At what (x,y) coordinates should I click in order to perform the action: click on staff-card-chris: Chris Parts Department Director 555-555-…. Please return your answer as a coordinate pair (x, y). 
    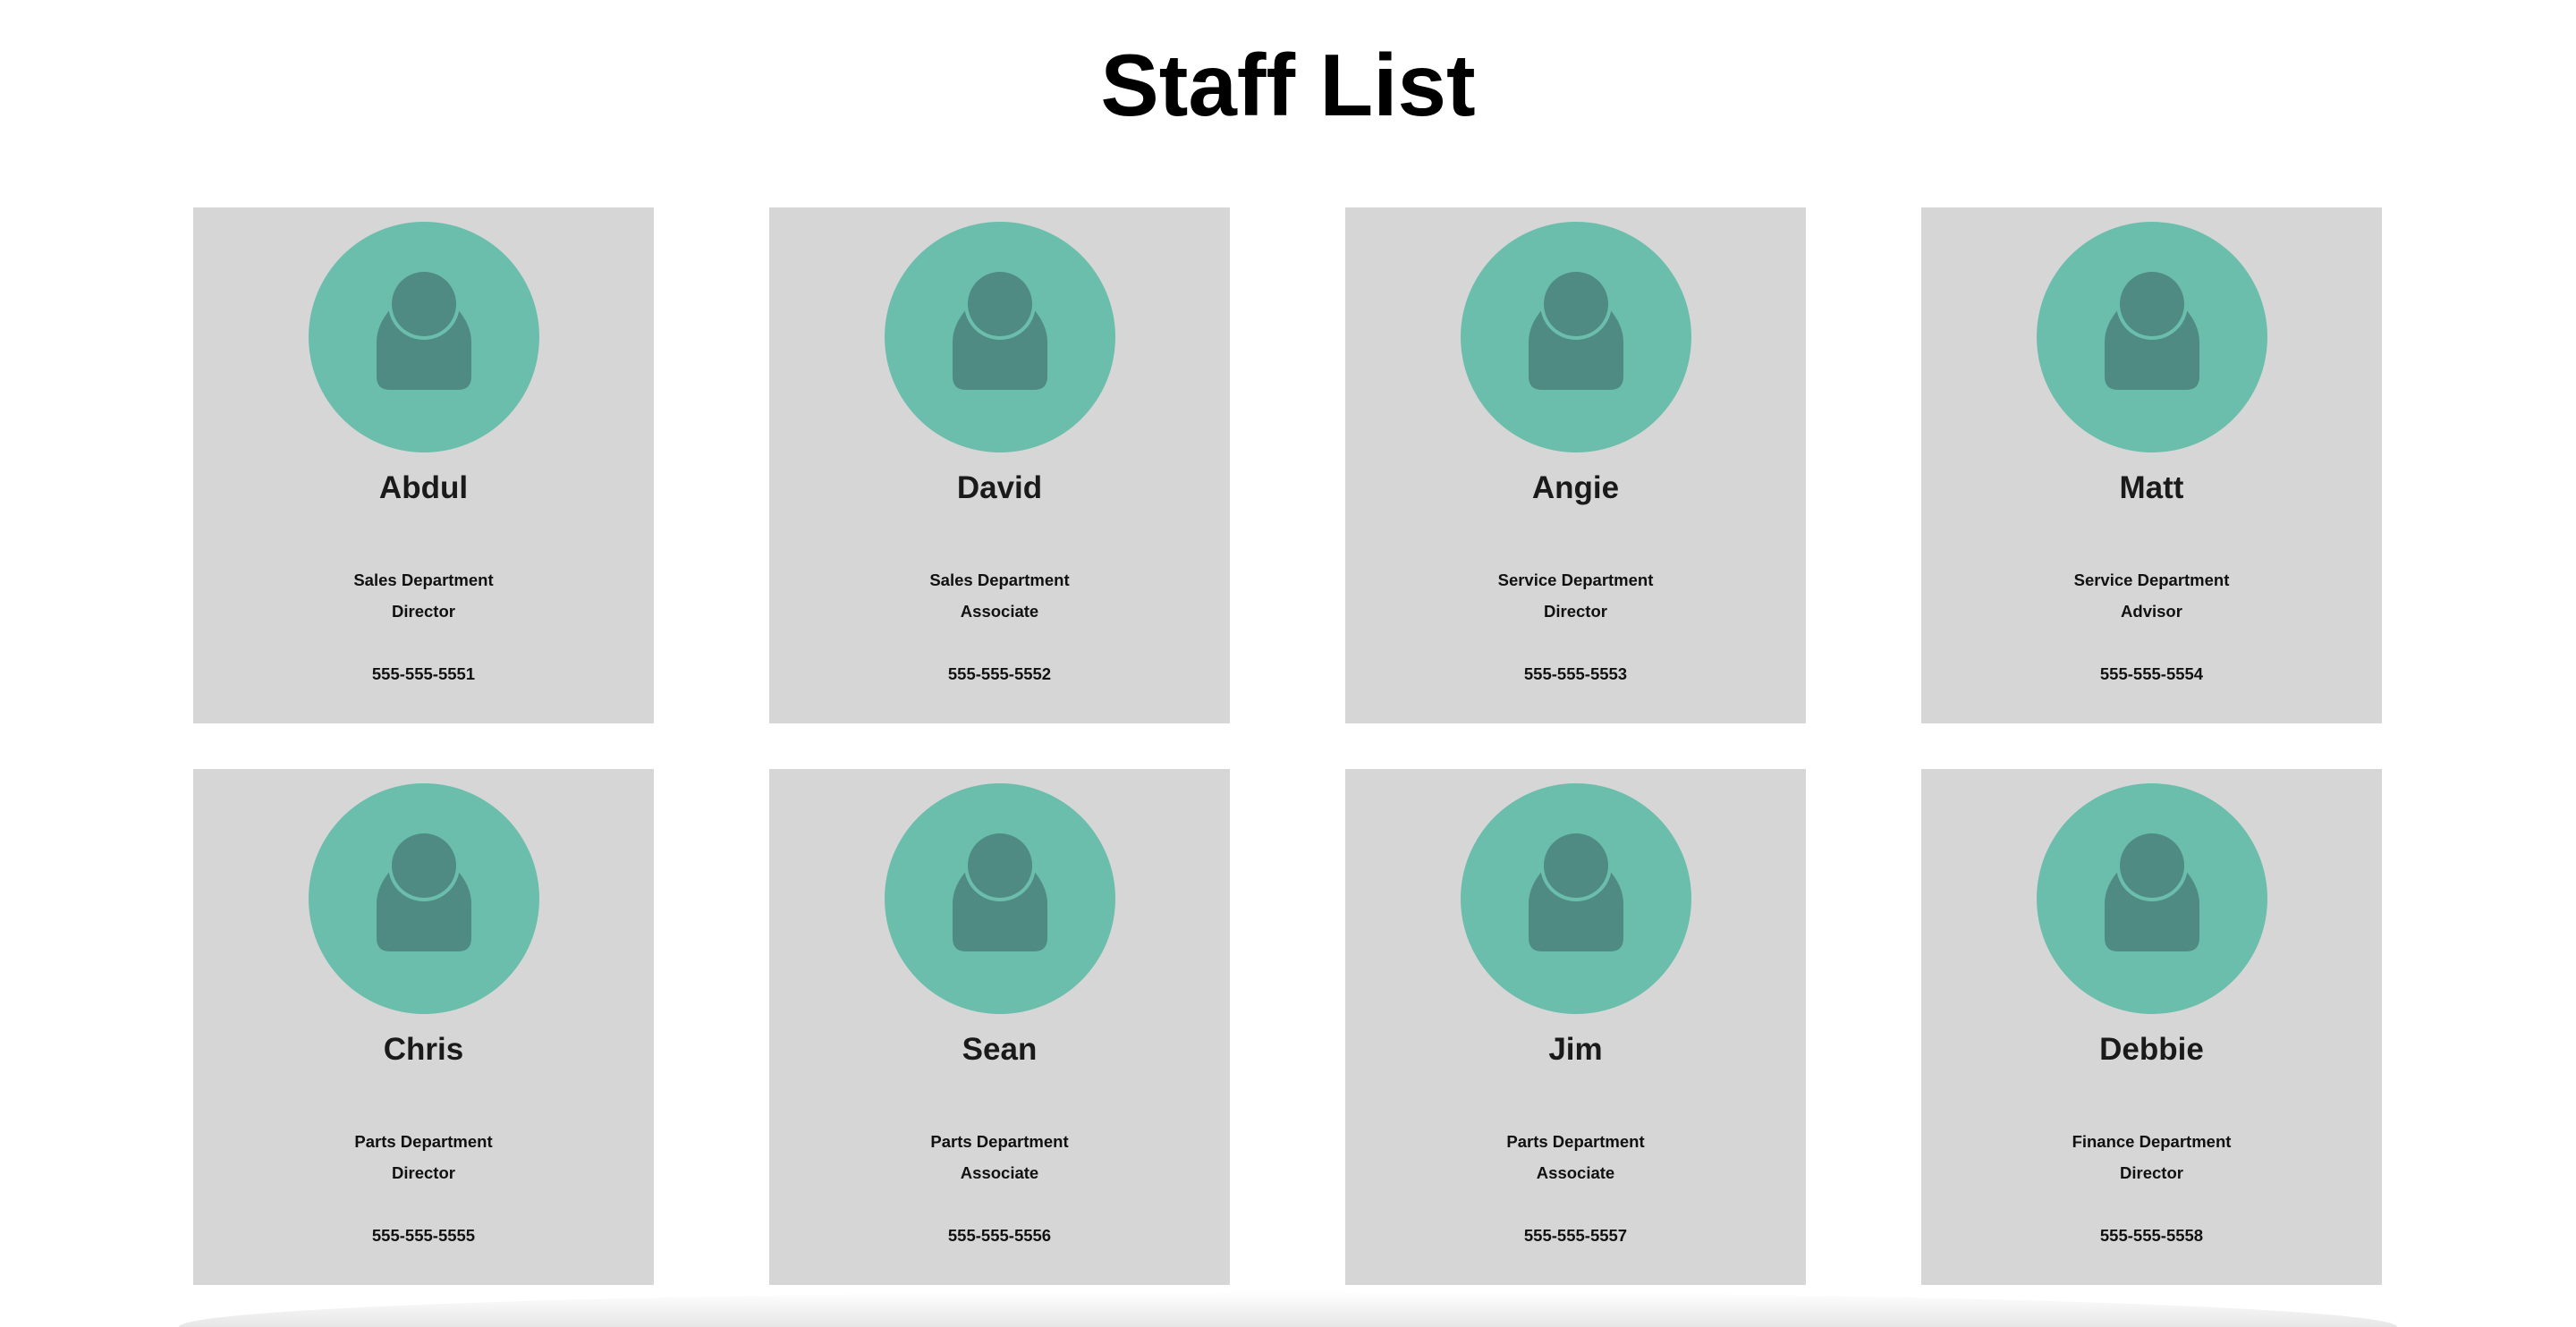
    Looking at the image, I should click on (423, 1027).